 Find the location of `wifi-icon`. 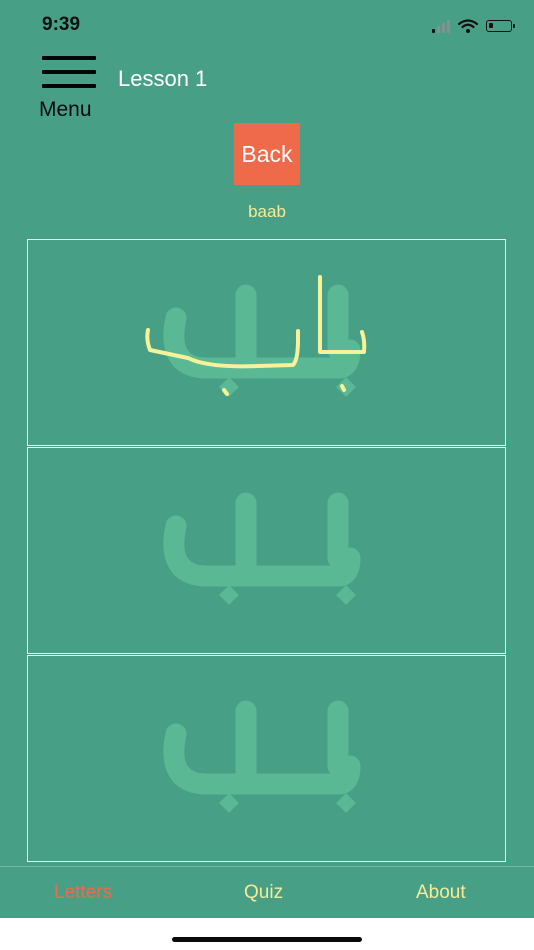

wifi-icon is located at coordinates (468, 26).